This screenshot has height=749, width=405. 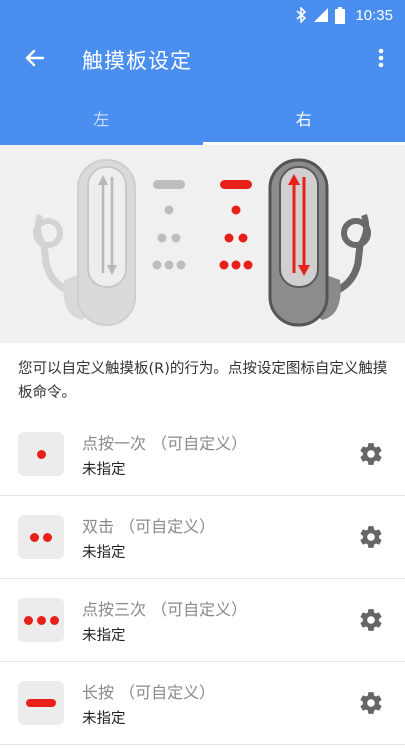 I want to click on long-press-bar-icon, so click(x=41, y=703).